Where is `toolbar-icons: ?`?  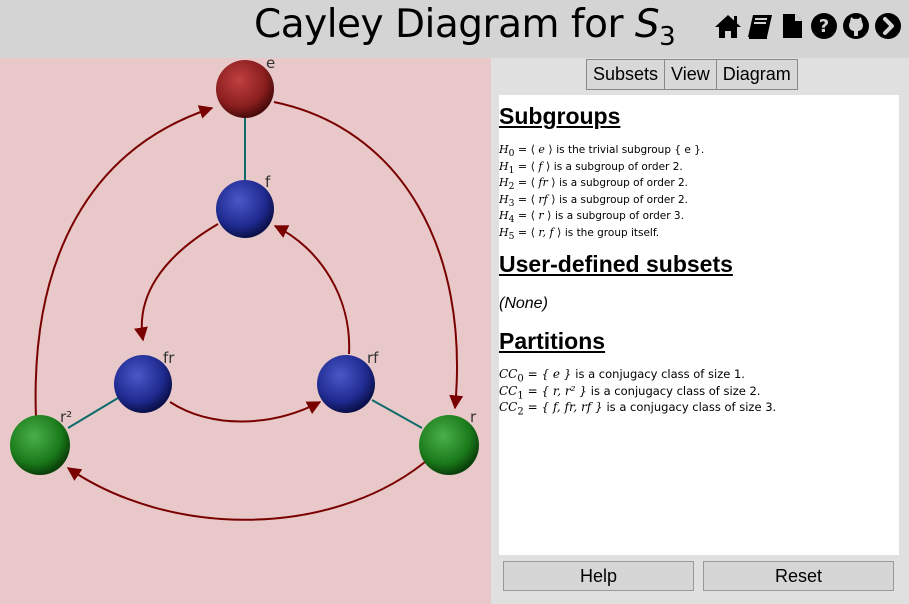 toolbar-icons: ? is located at coordinates (808, 26).